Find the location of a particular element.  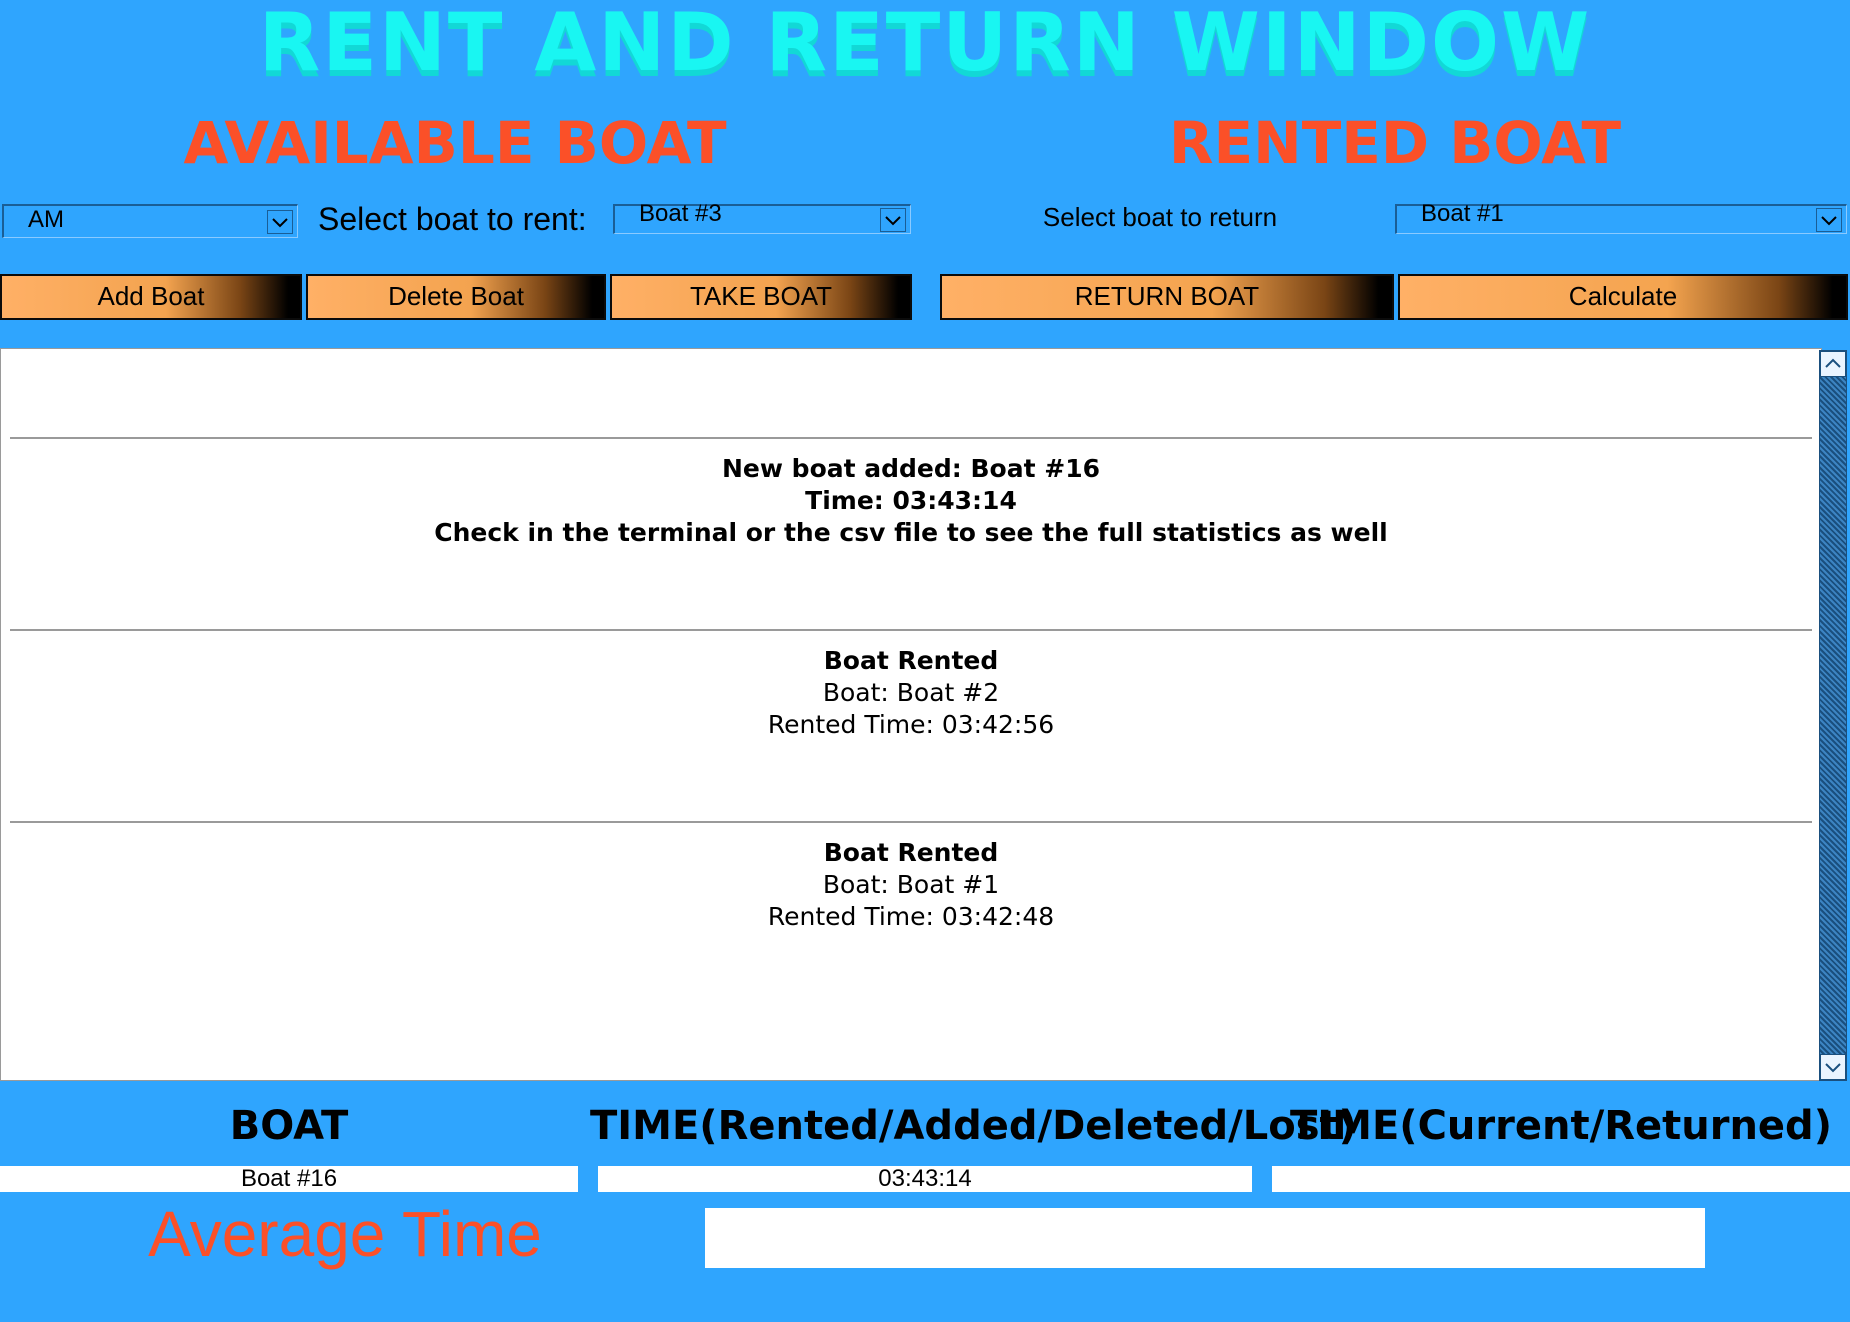

column-header-boat: BOAT is located at coordinates (289, 1126).